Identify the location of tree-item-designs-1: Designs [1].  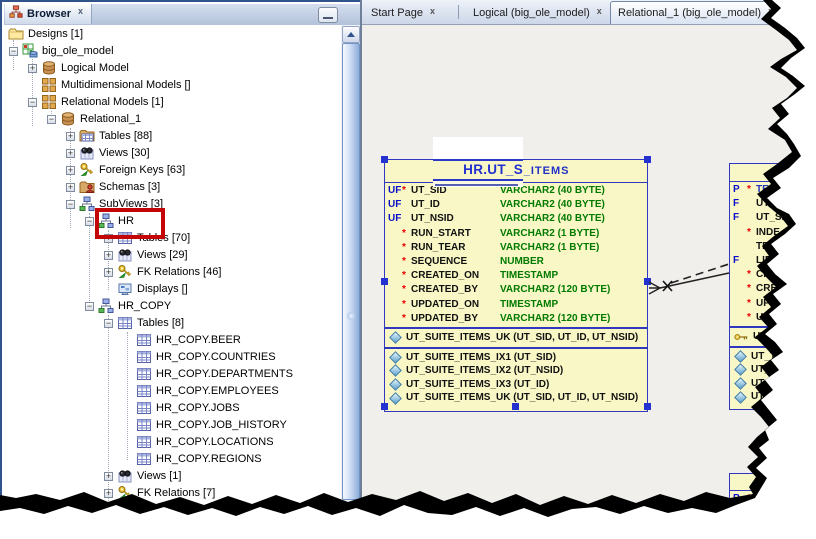
(172, 34).